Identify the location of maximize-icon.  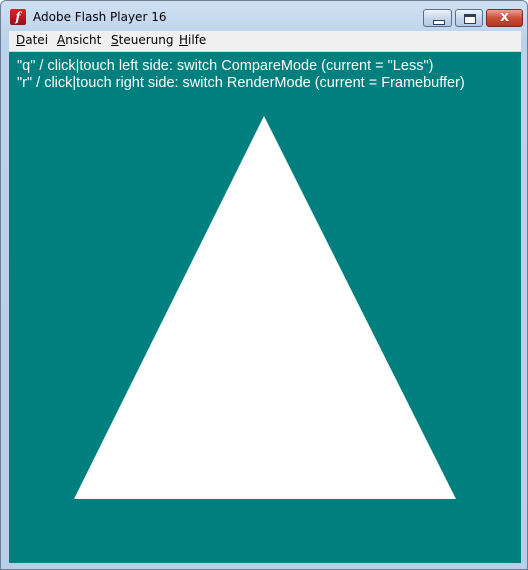
(470, 19).